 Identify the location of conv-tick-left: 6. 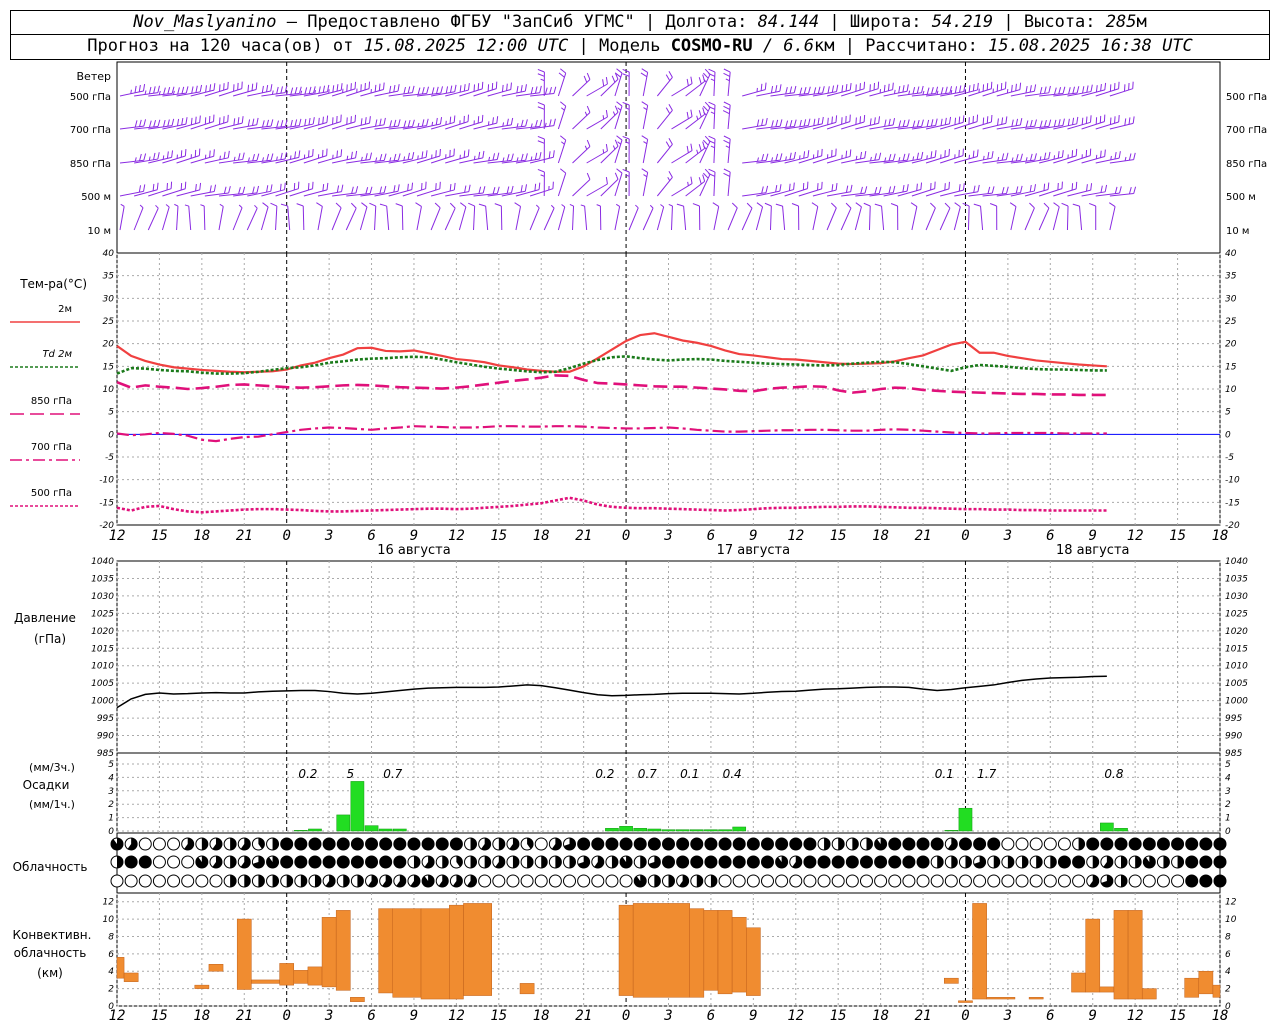
(111, 955).